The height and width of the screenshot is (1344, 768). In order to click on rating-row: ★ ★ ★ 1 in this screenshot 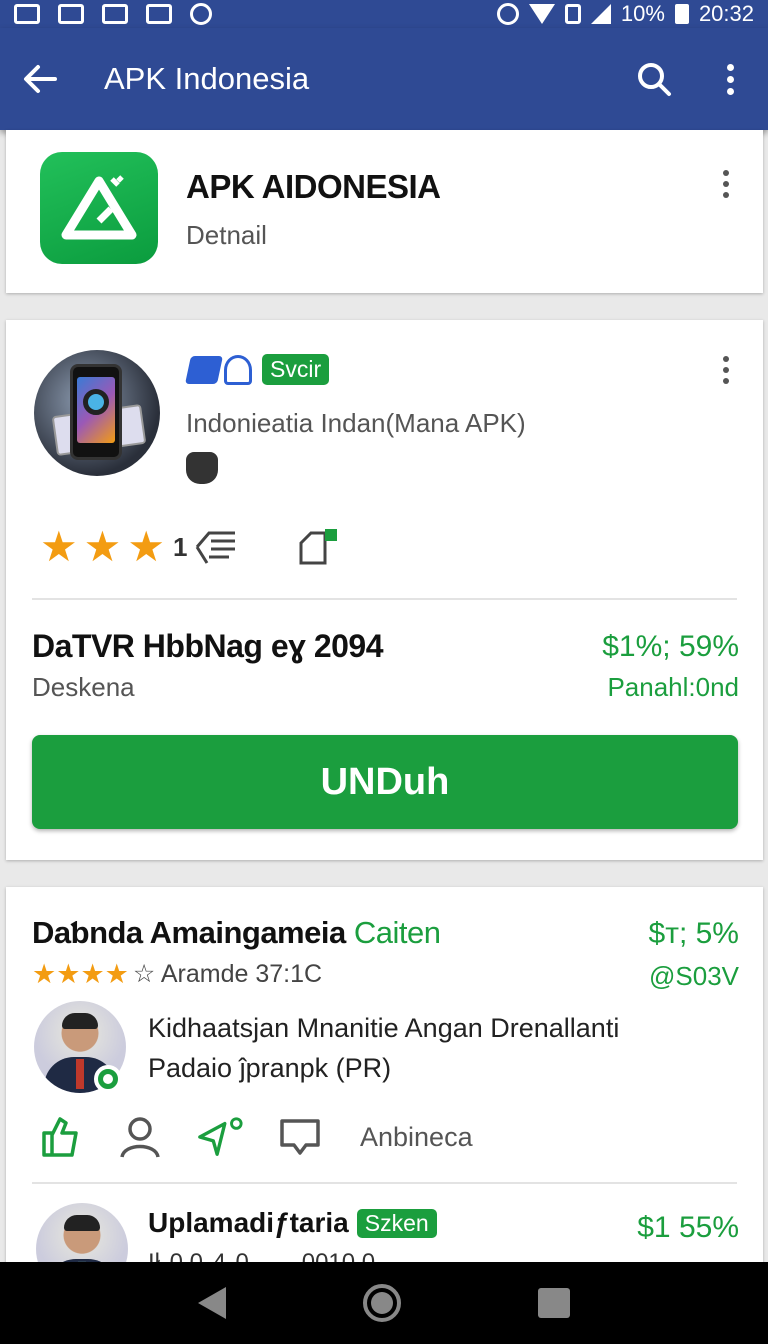, I will do `click(190, 547)`.